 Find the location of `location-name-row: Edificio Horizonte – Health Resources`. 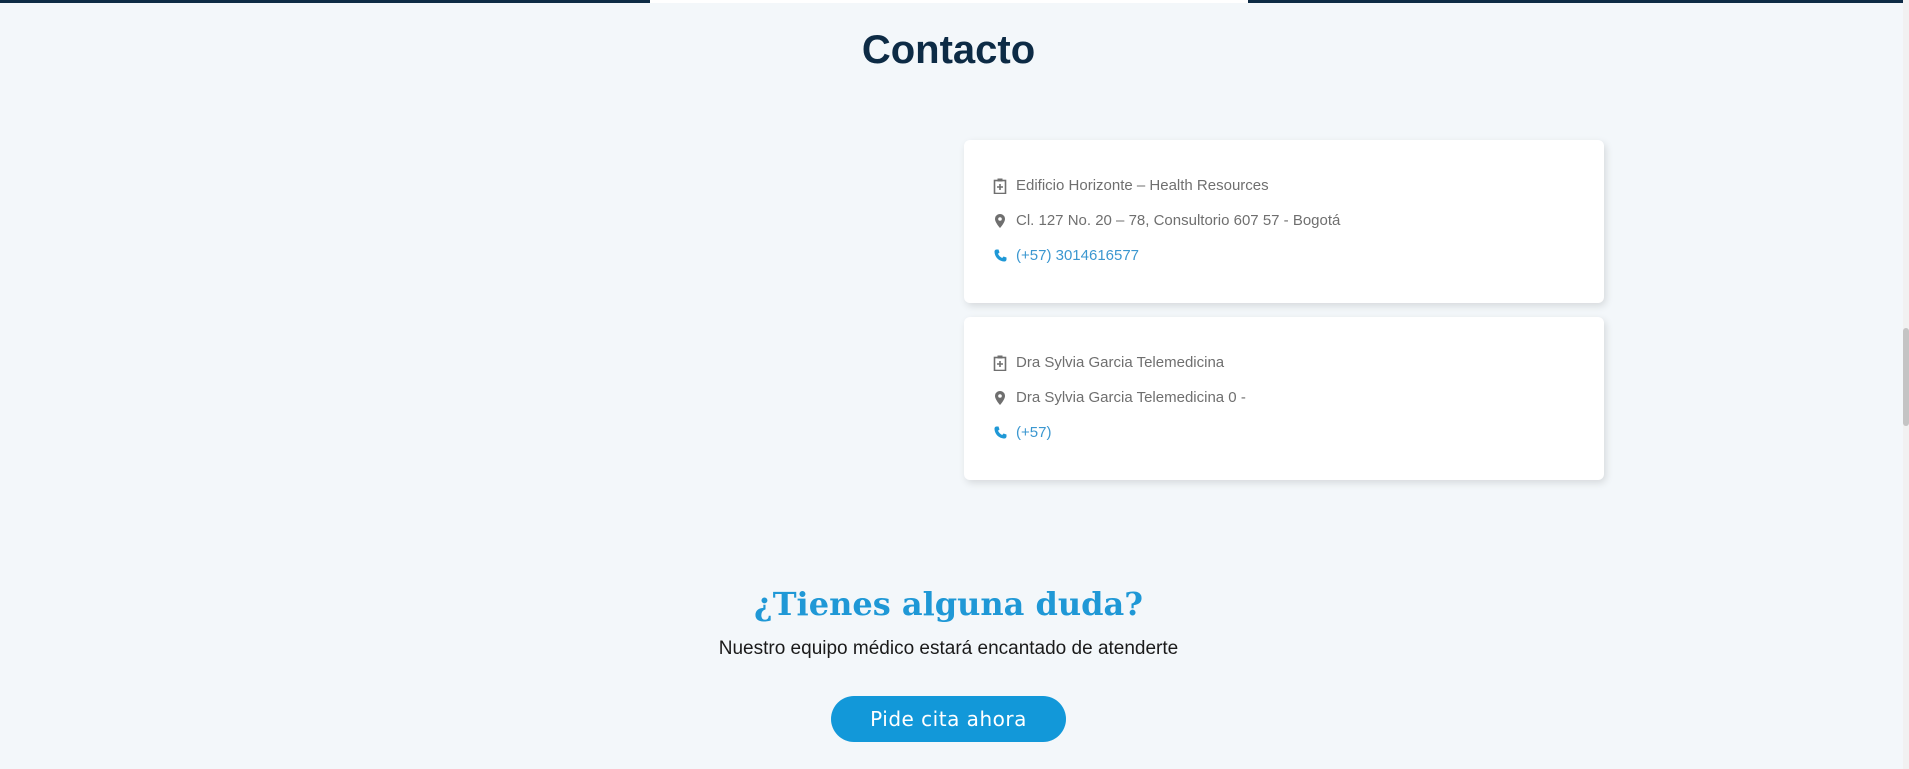

location-name-row: Edificio Horizonte – Health Resources is located at coordinates (1130, 185).